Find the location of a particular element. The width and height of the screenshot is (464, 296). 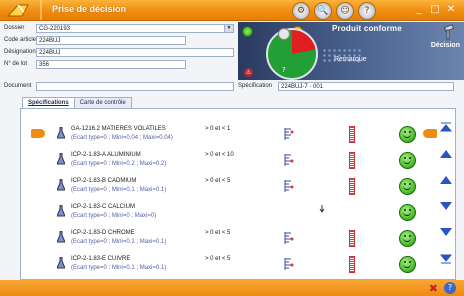

pie-indicator-icon is located at coordinates (284, 34).